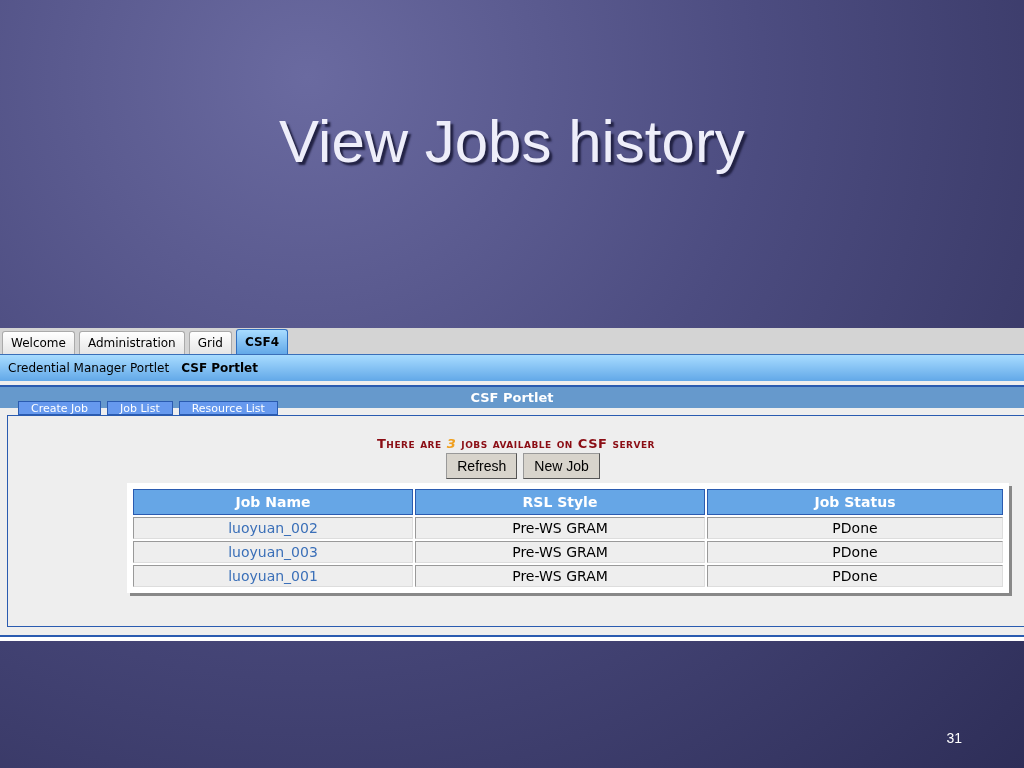 The width and height of the screenshot is (1024, 768). I want to click on column-header: Job Status, so click(855, 502).